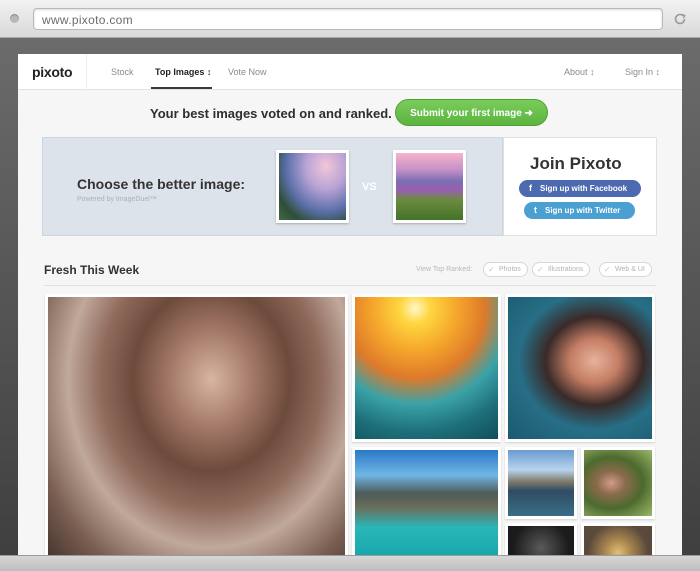  I want to click on browser-bottom-bar, so click(350, 563).